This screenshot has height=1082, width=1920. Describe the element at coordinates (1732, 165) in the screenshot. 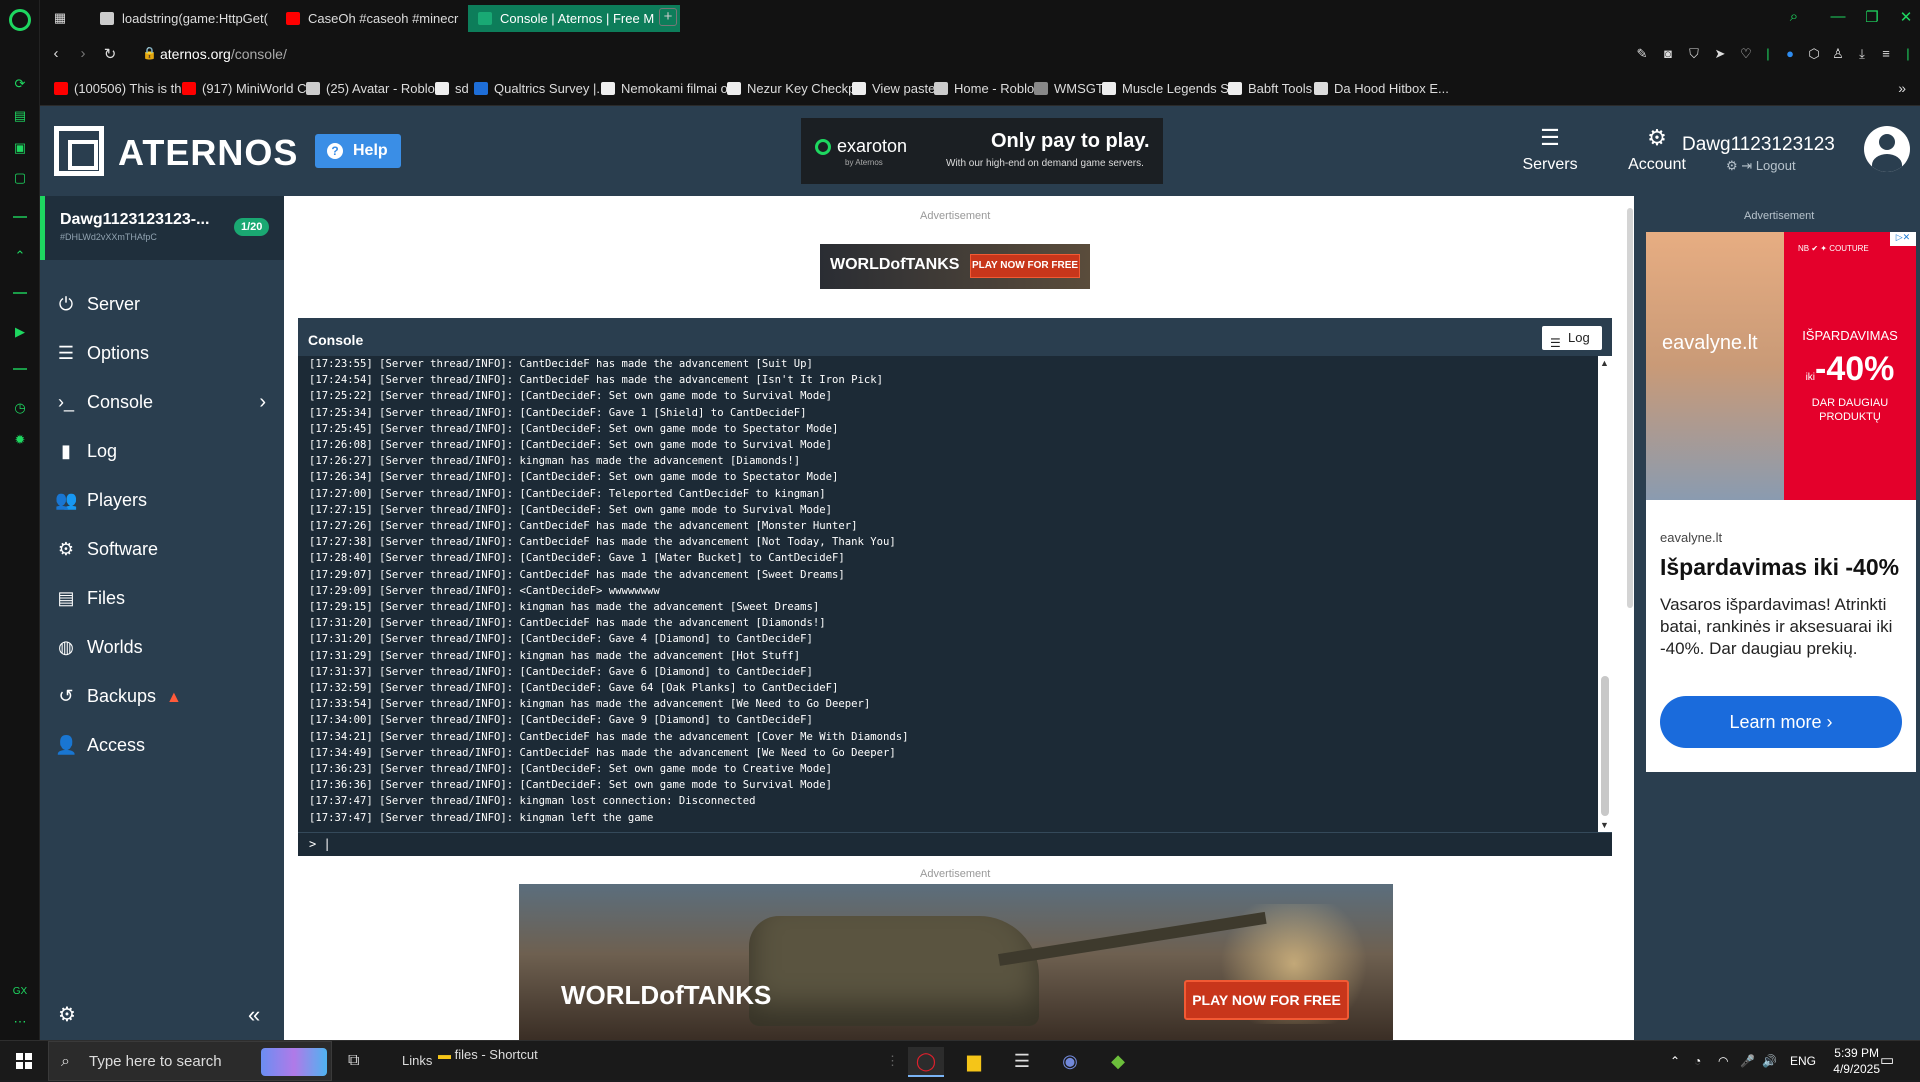

I see `gear-icon: ⚙` at that location.